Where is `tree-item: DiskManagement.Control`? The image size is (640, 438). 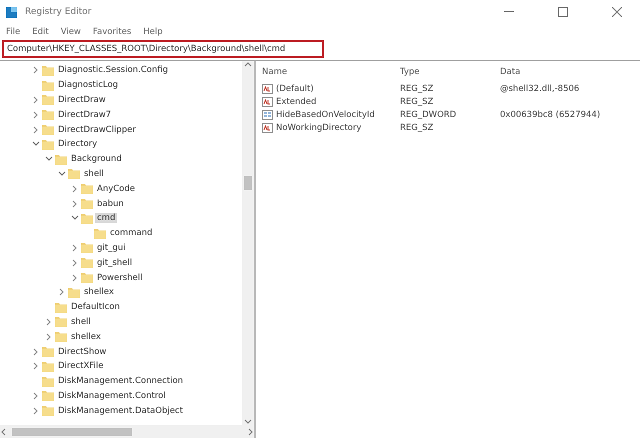
tree-item: DiskManagement.Control is located at coordinates (112, 395).